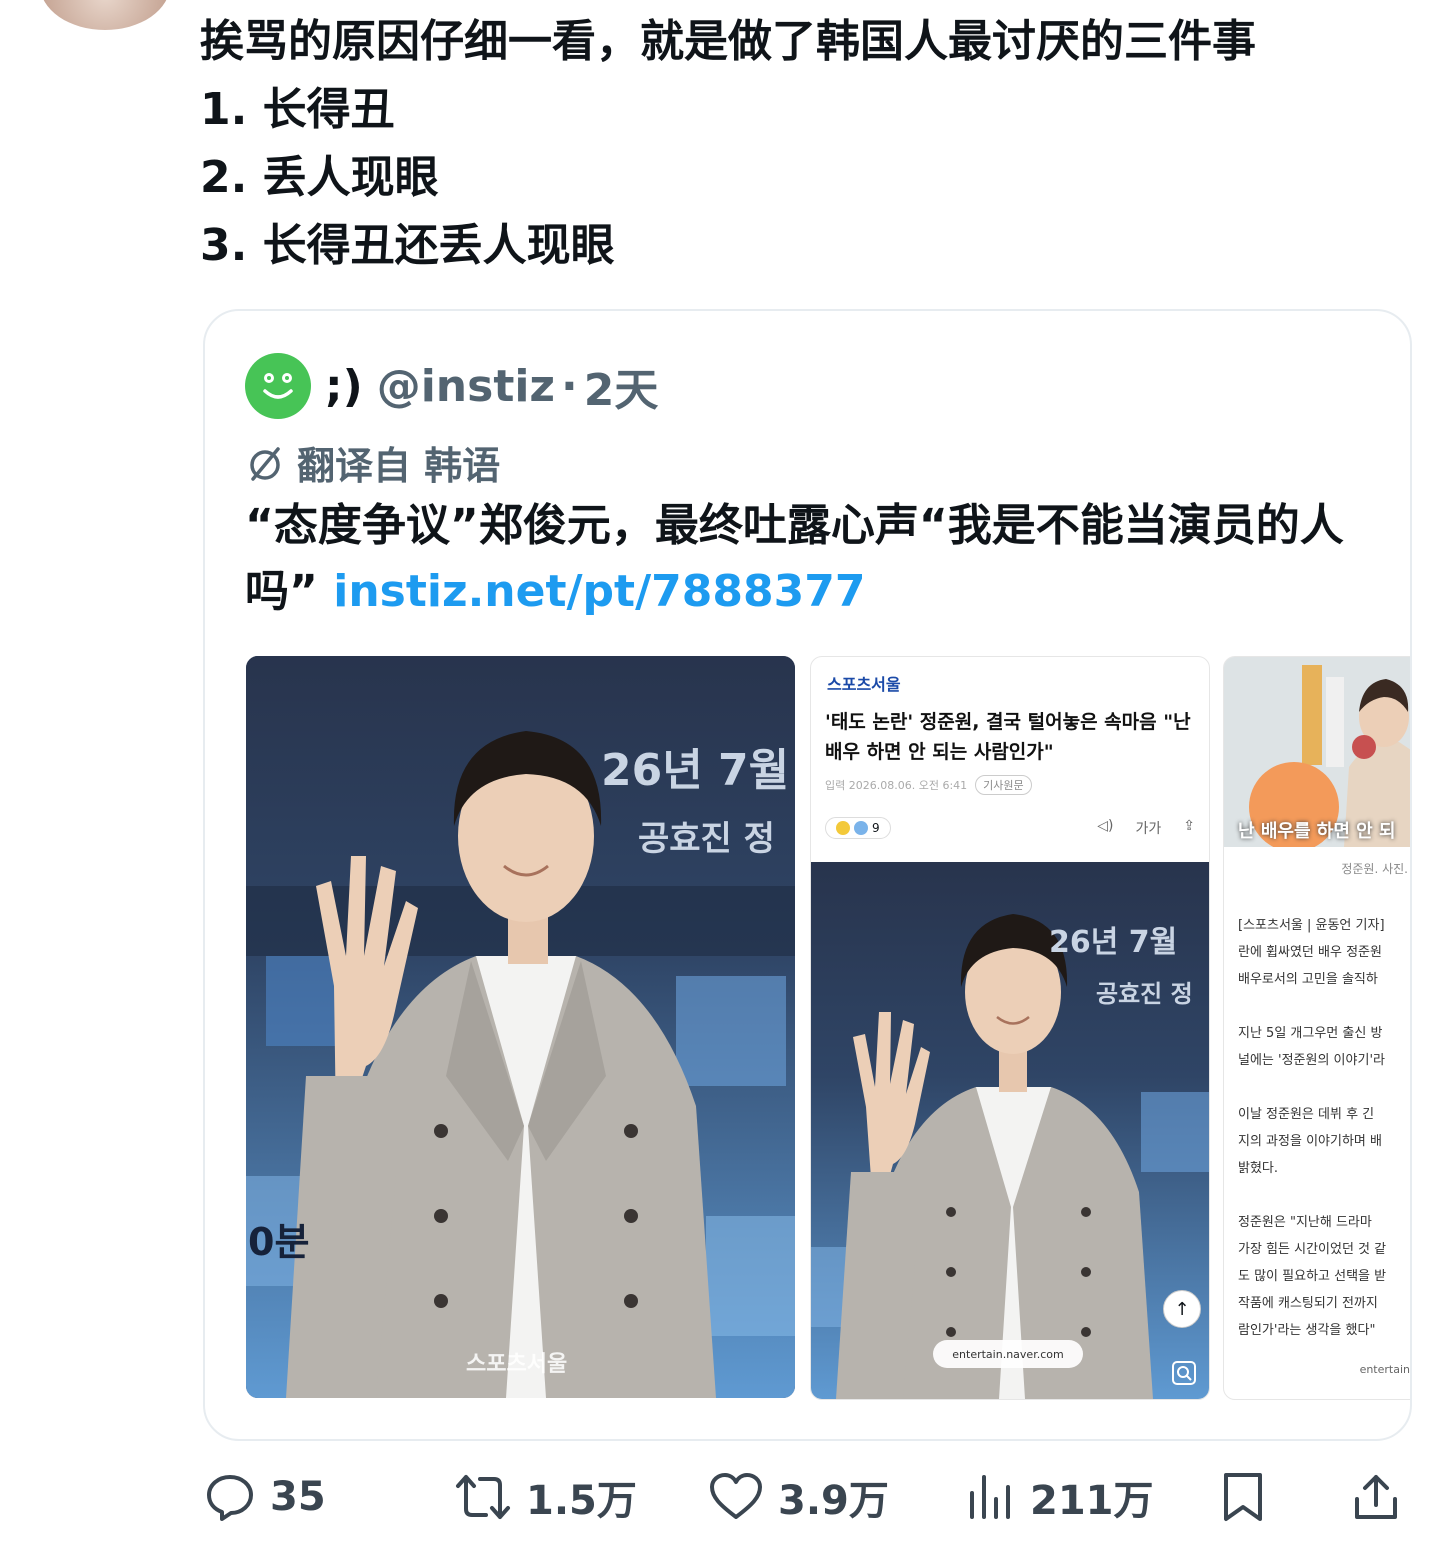 The height and width of the screenshot is (1557, 1440). I want to click on article-brand: 스포츠서울, so click(864, 684).